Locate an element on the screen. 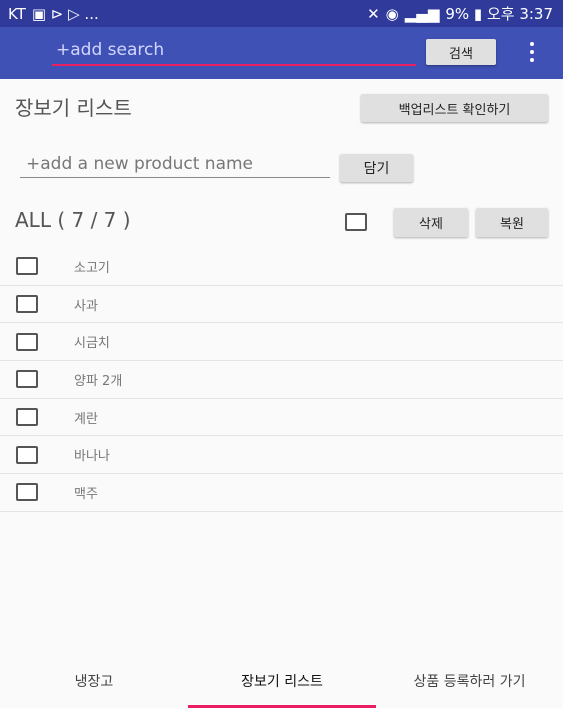 This screenshot has height=708, width=563. list-item: 시금치 is located at coordinates (281, 342).